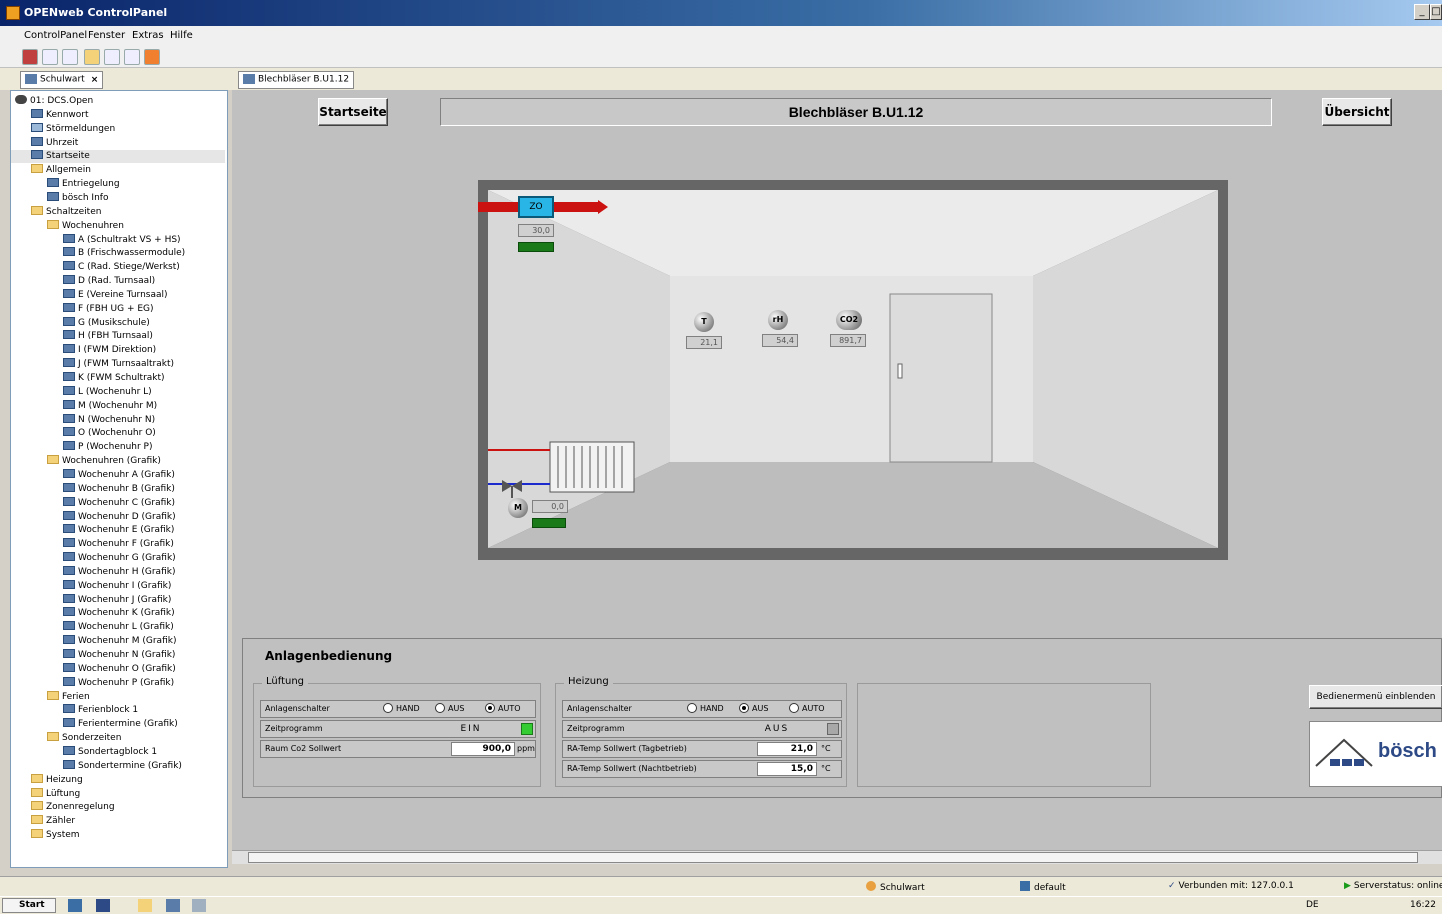 The image size is (1442, 914). Describe the element at coordinates (100, 710) in the screenshot. I see `tree-item: Ferienblock 1` at that location.